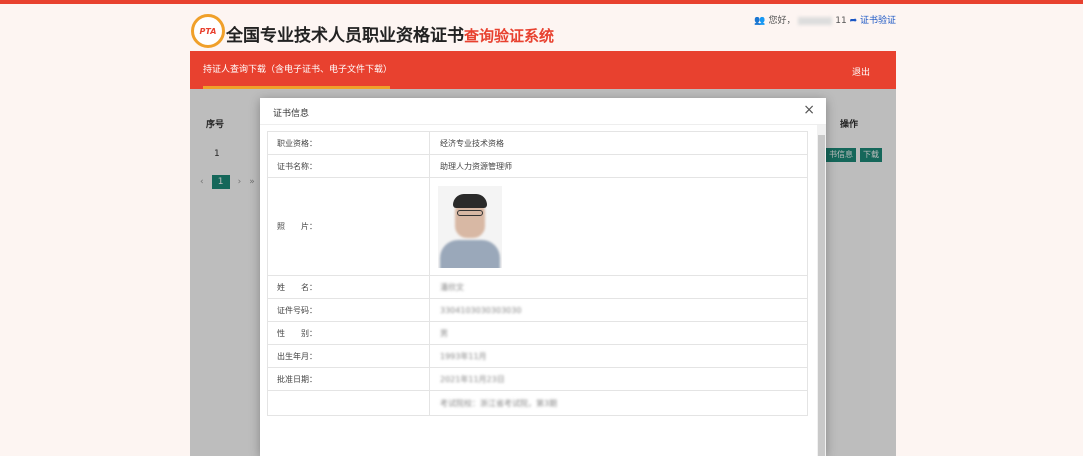  I want to click on site-title: 全国专业技术人员职业资格证书查询验证系统, so click(390, 33).